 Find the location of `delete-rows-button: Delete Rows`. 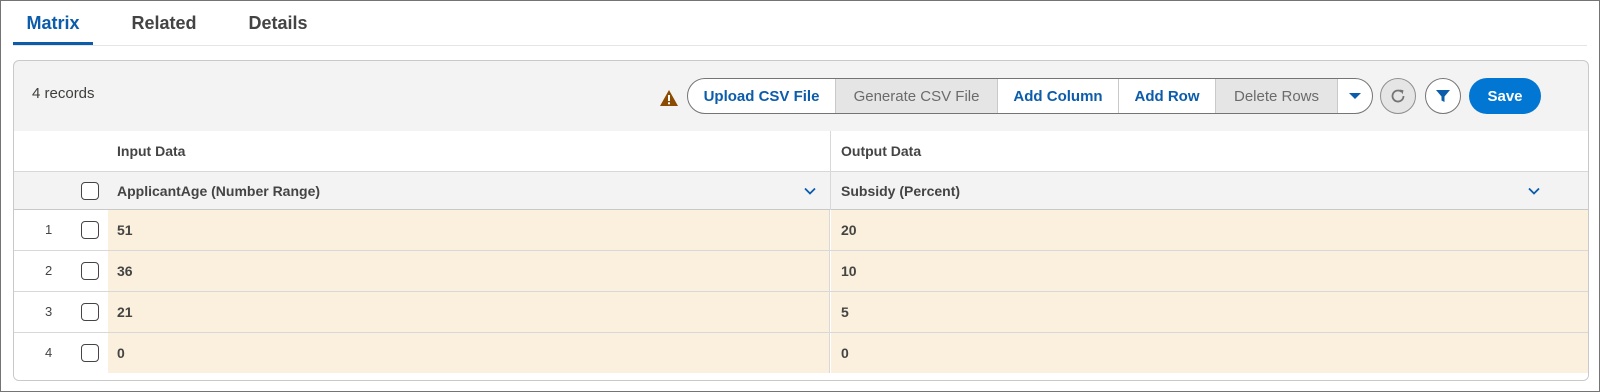

delete-rows-button: Delete Rows is located at coordinates (1277, 96).